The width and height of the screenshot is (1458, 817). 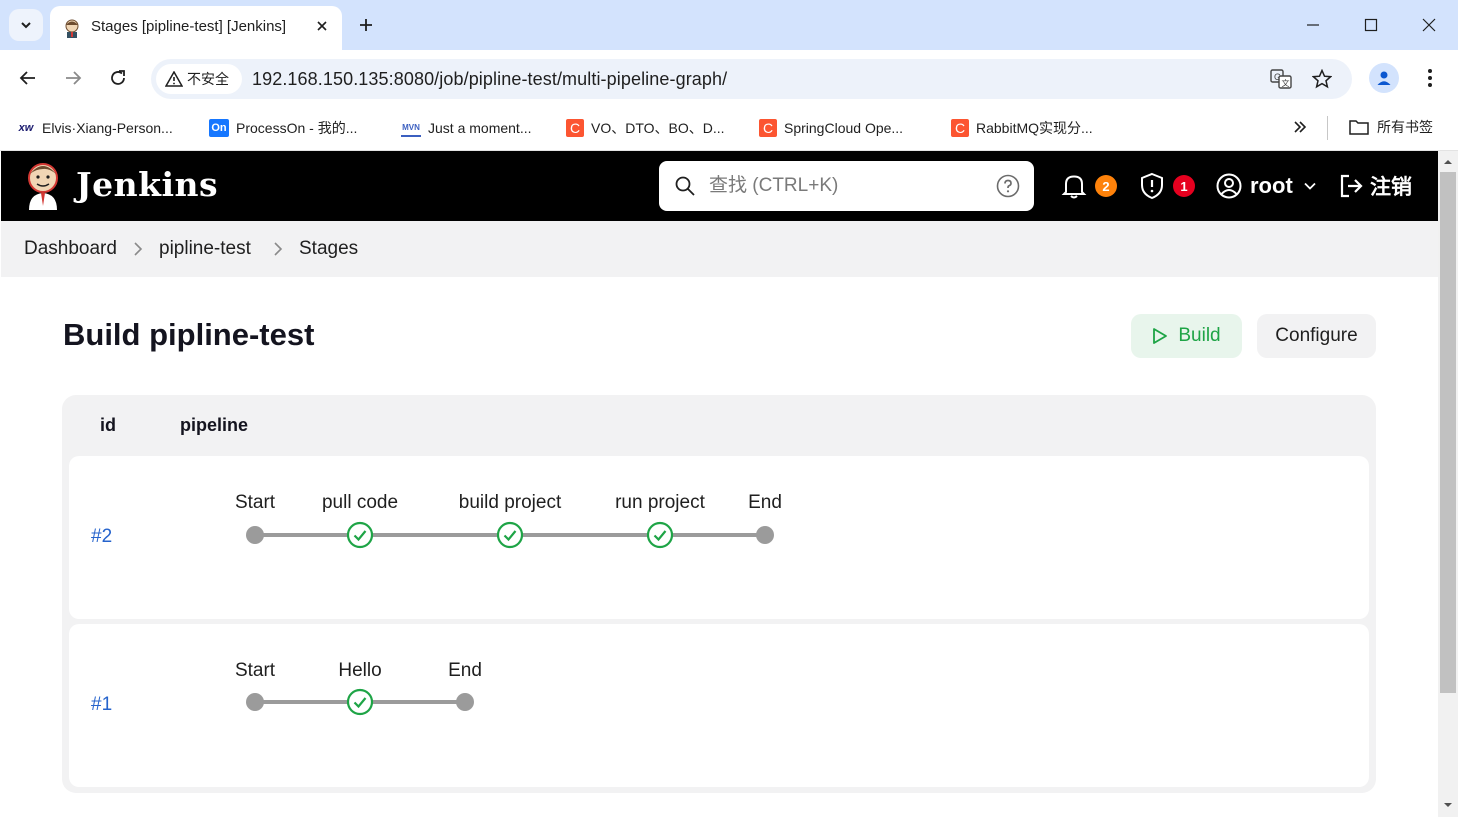 What do you see at coordinates (360, 670) in the screenshot?
I see `stage-label: Hello` at bounding box center [360, 670].